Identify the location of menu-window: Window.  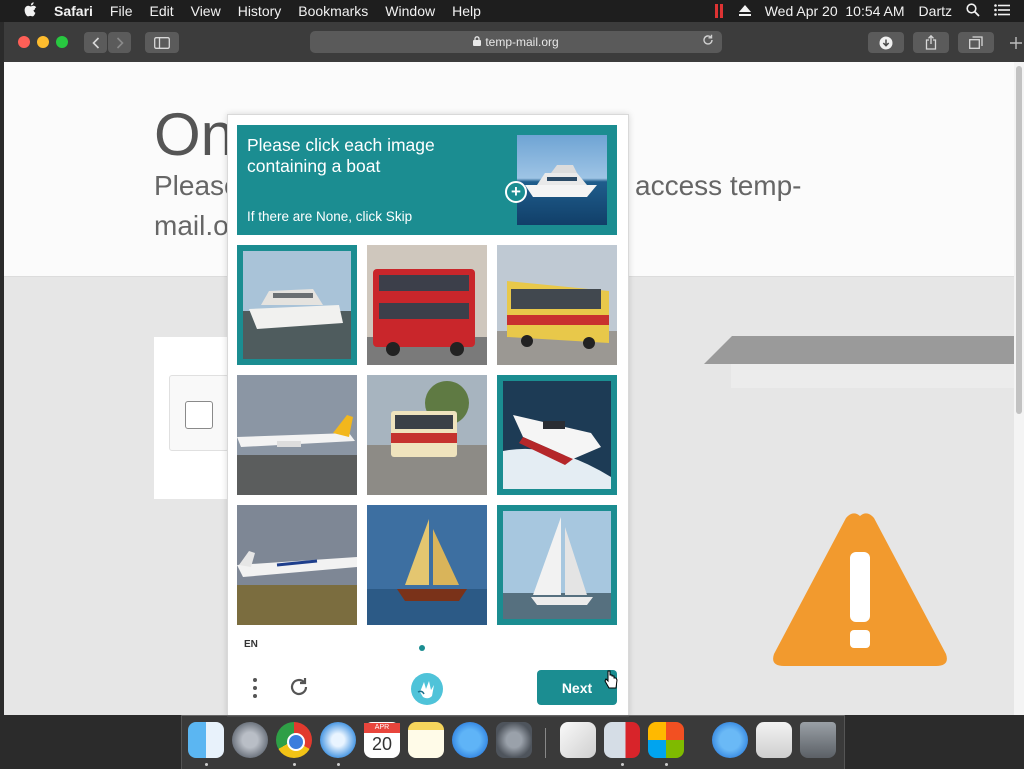
(410, 11).